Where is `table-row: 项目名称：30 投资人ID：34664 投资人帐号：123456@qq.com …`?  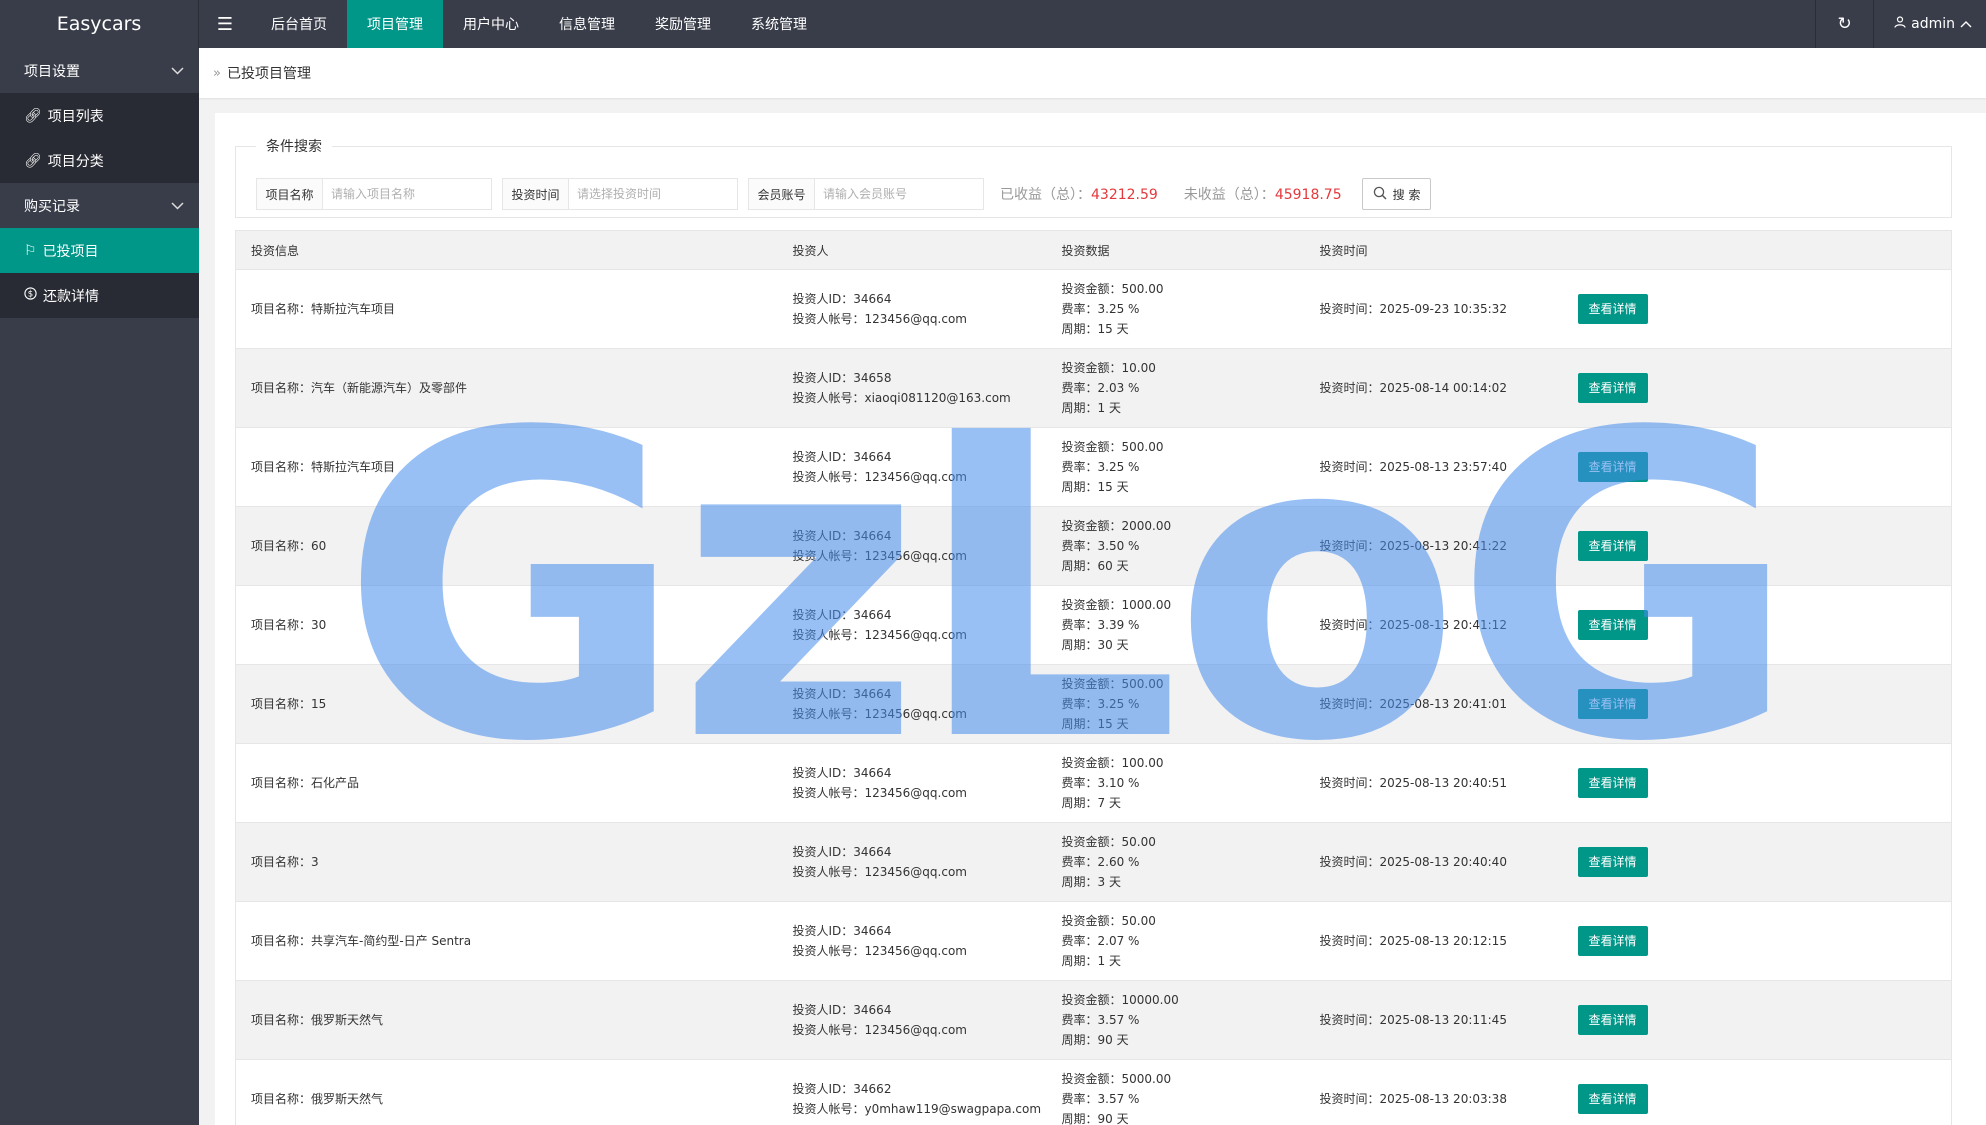
table-row: 项目名称：30 投资人ID：34664 投资人帐号：123456@qq.com … is located at coordinates (1093, 625).